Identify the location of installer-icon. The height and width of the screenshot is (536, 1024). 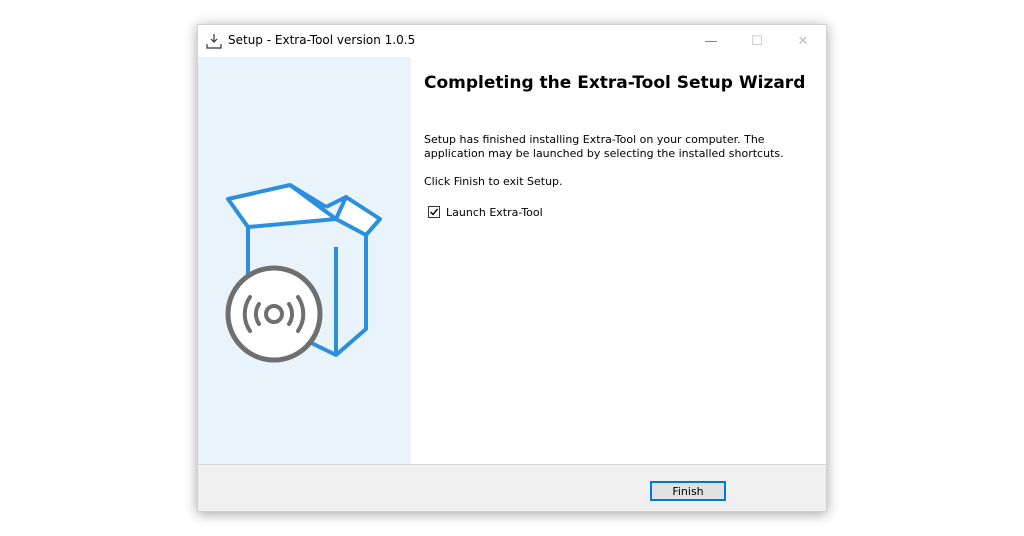
(214, 41).